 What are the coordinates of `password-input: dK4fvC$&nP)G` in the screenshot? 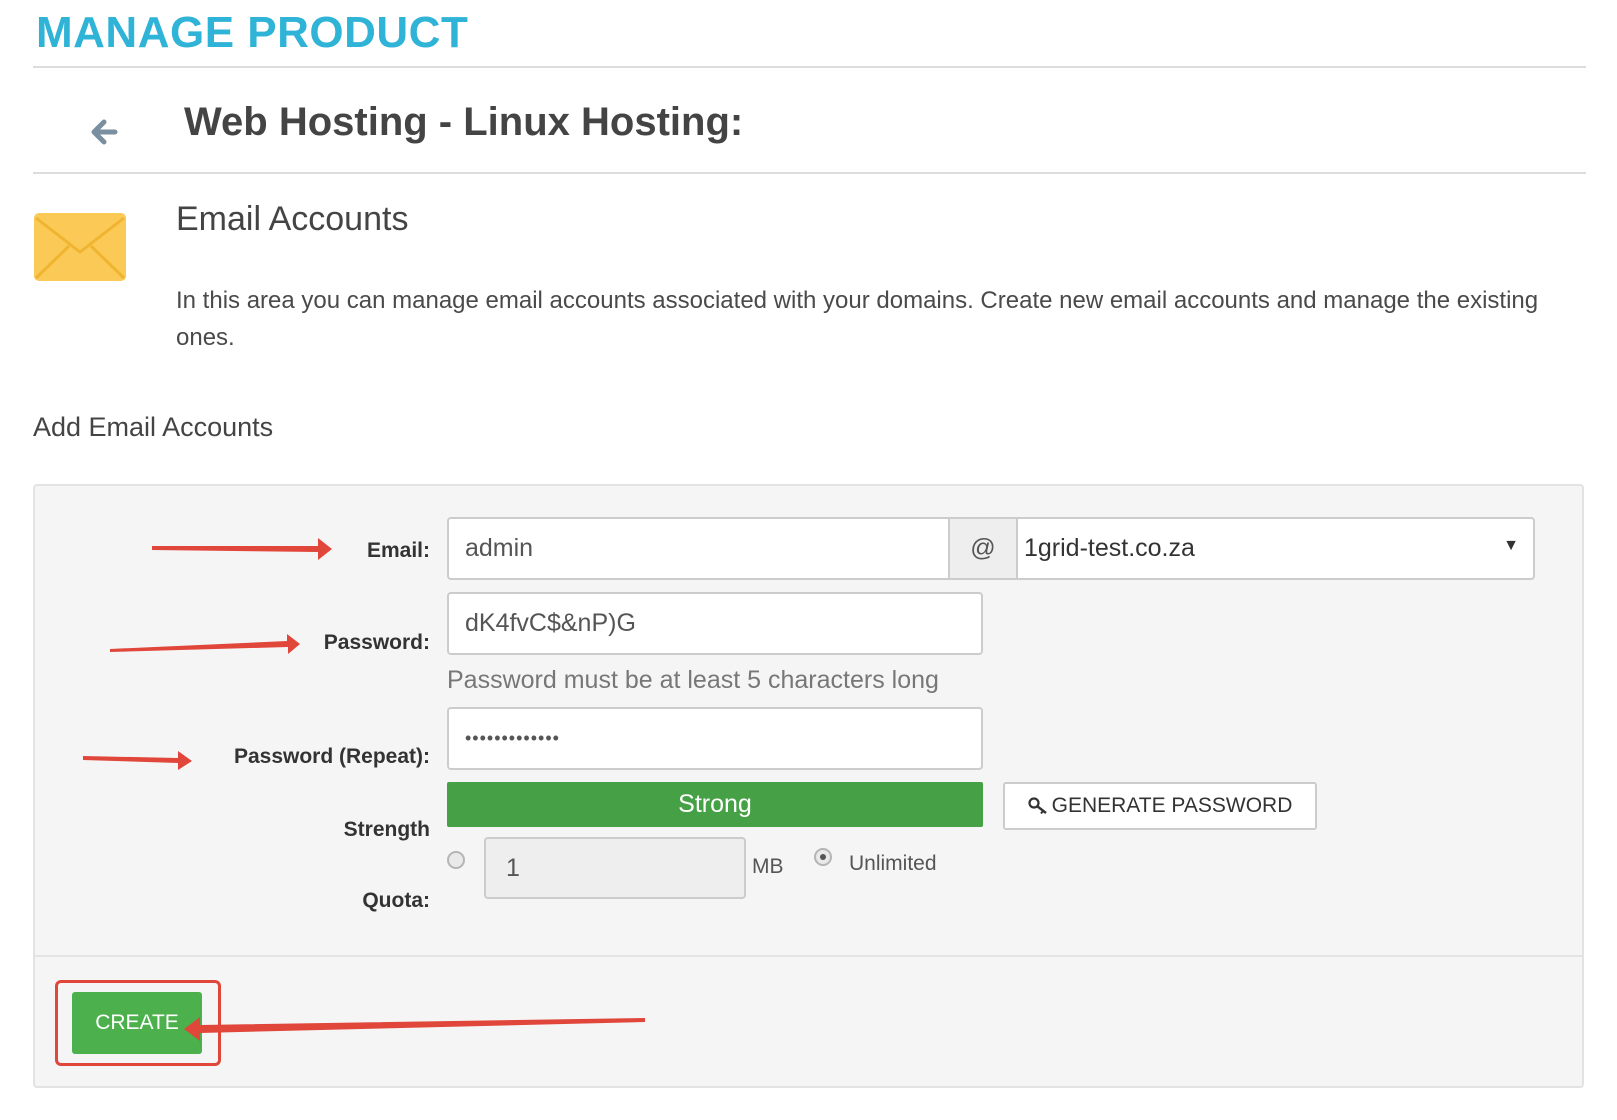 It's located at (715, 623).